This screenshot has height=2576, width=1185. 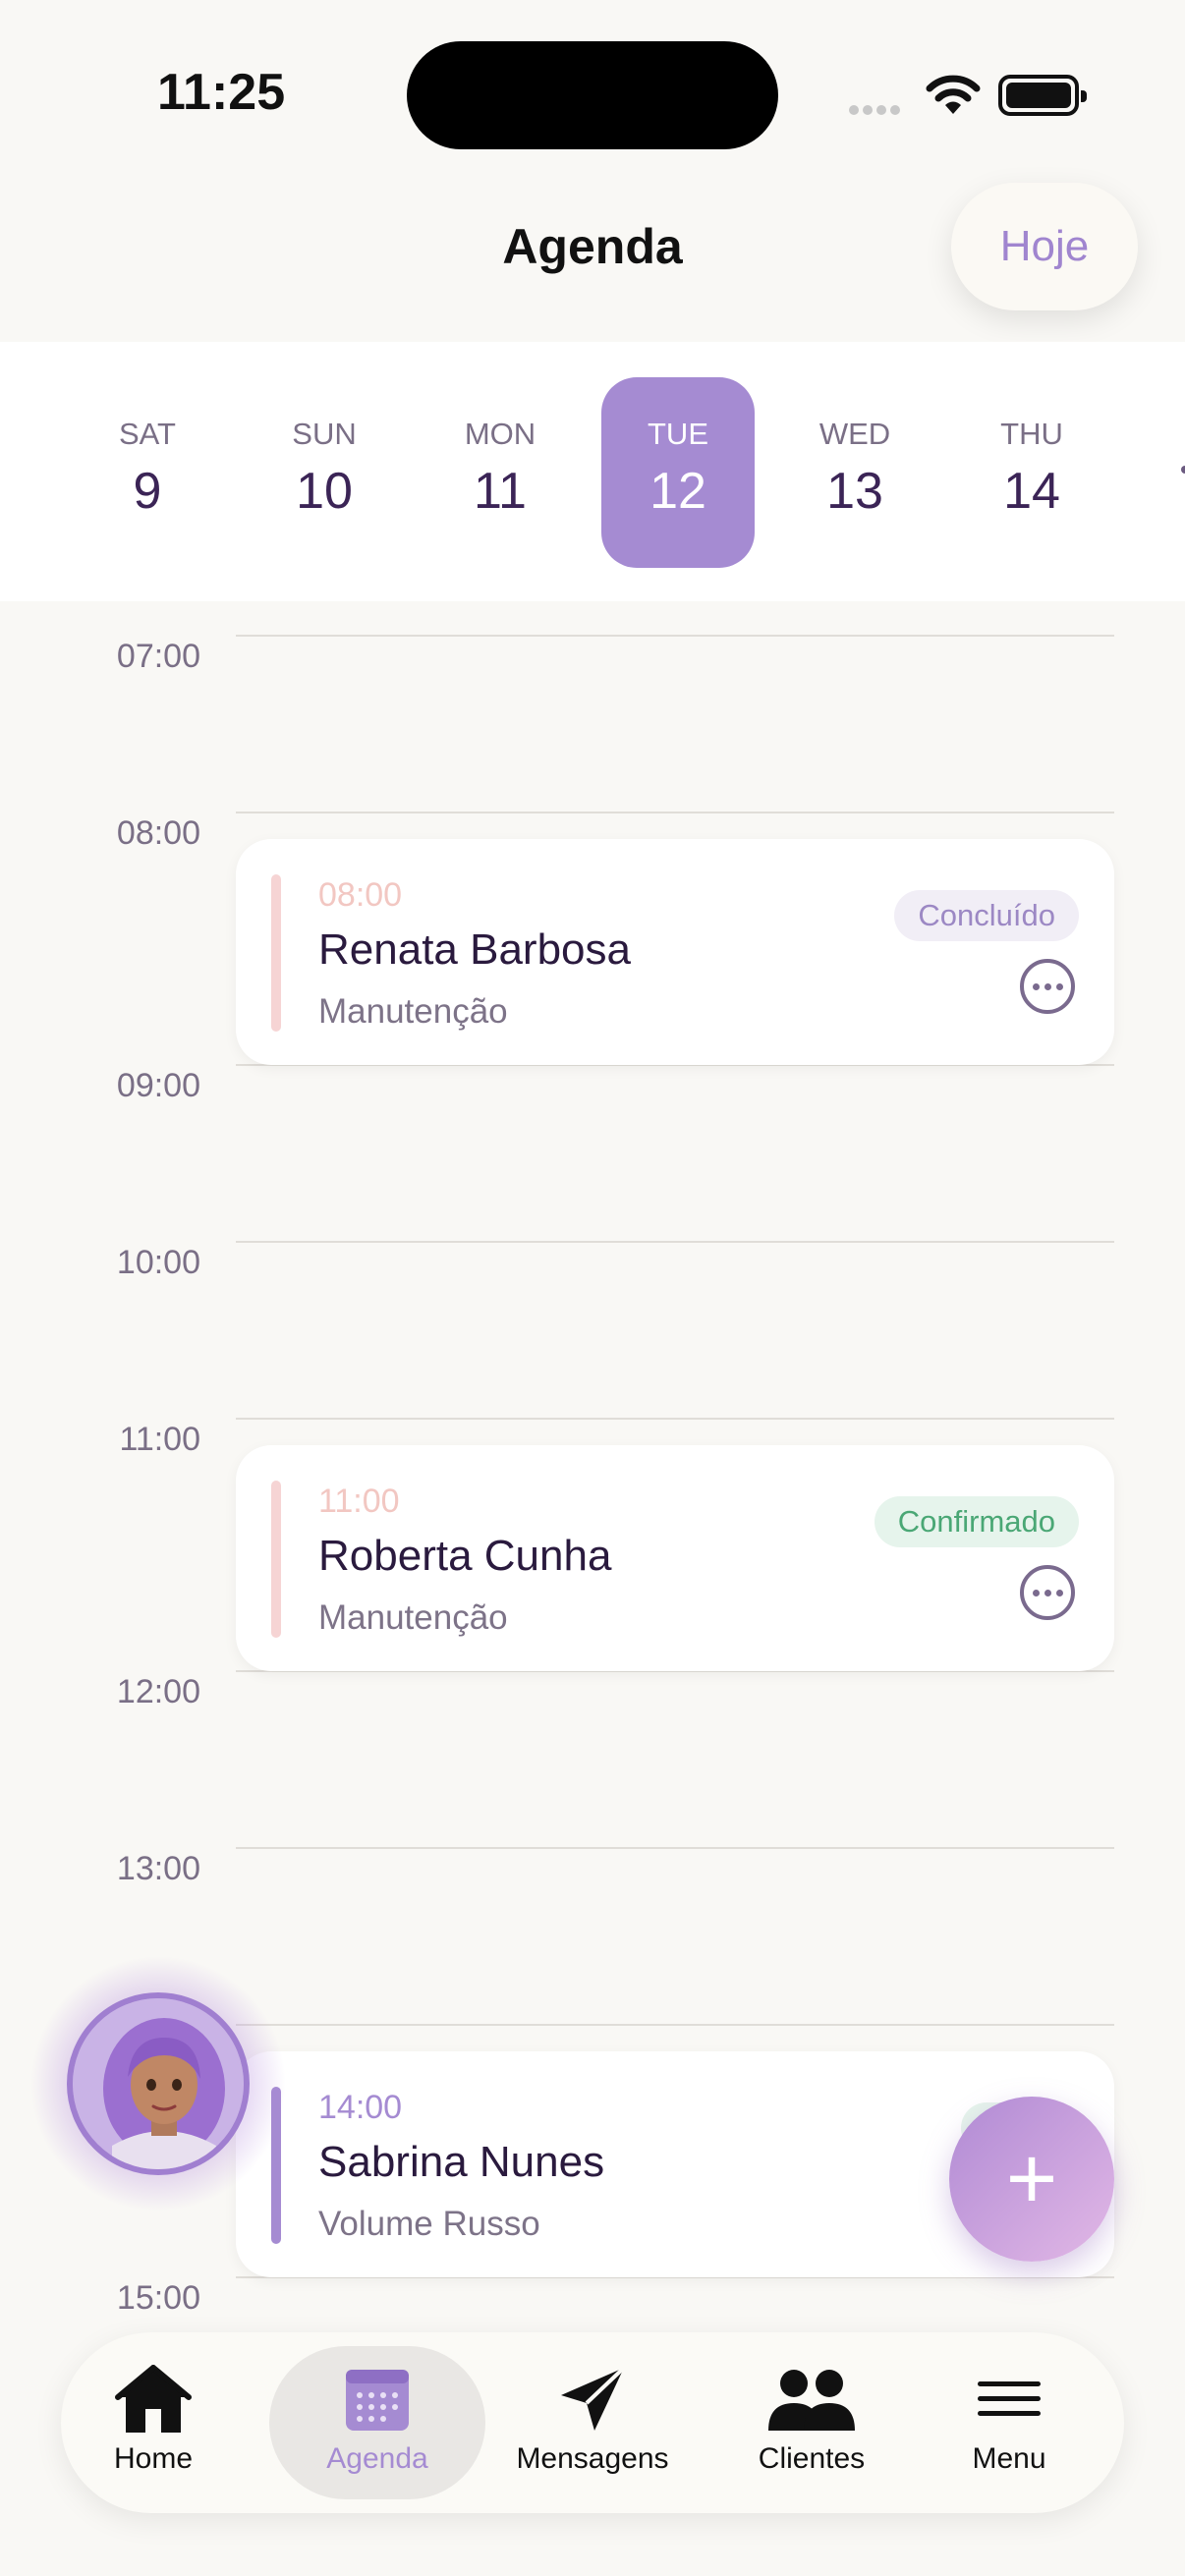 I want to click on day-thu-14: THU 14, so click(x=1031, y=472).